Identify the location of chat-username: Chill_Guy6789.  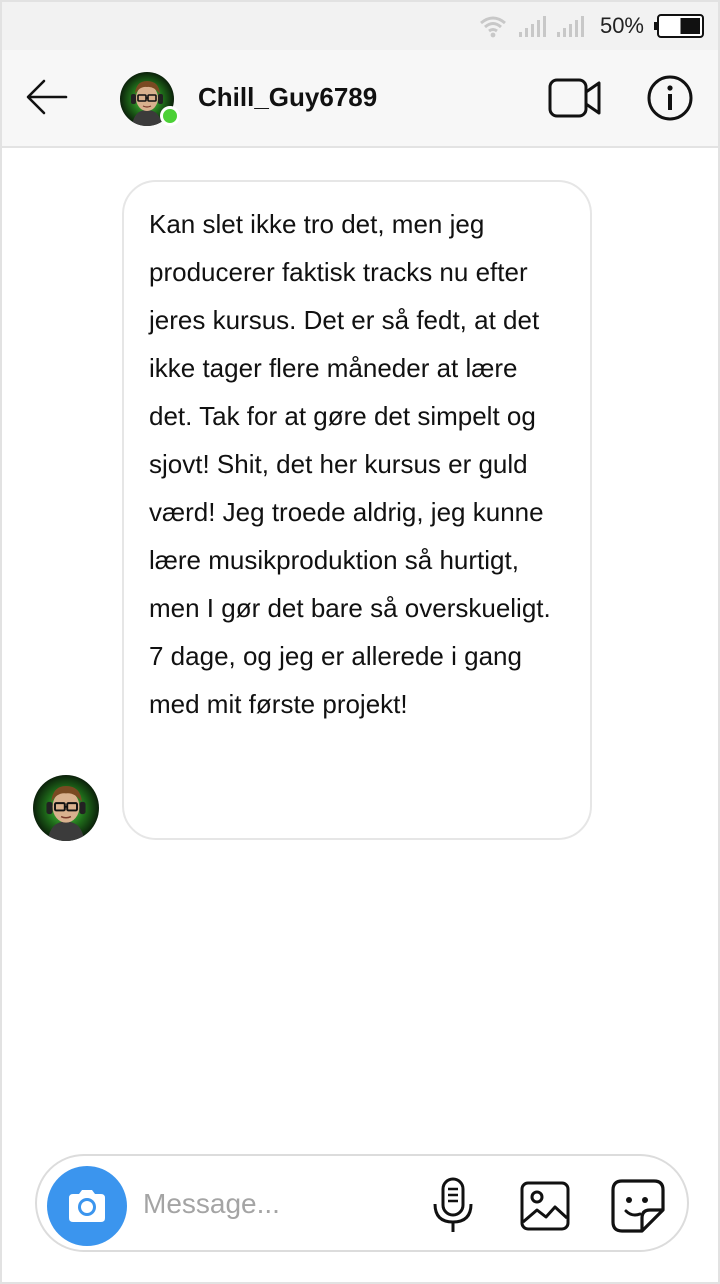
(287, 97).